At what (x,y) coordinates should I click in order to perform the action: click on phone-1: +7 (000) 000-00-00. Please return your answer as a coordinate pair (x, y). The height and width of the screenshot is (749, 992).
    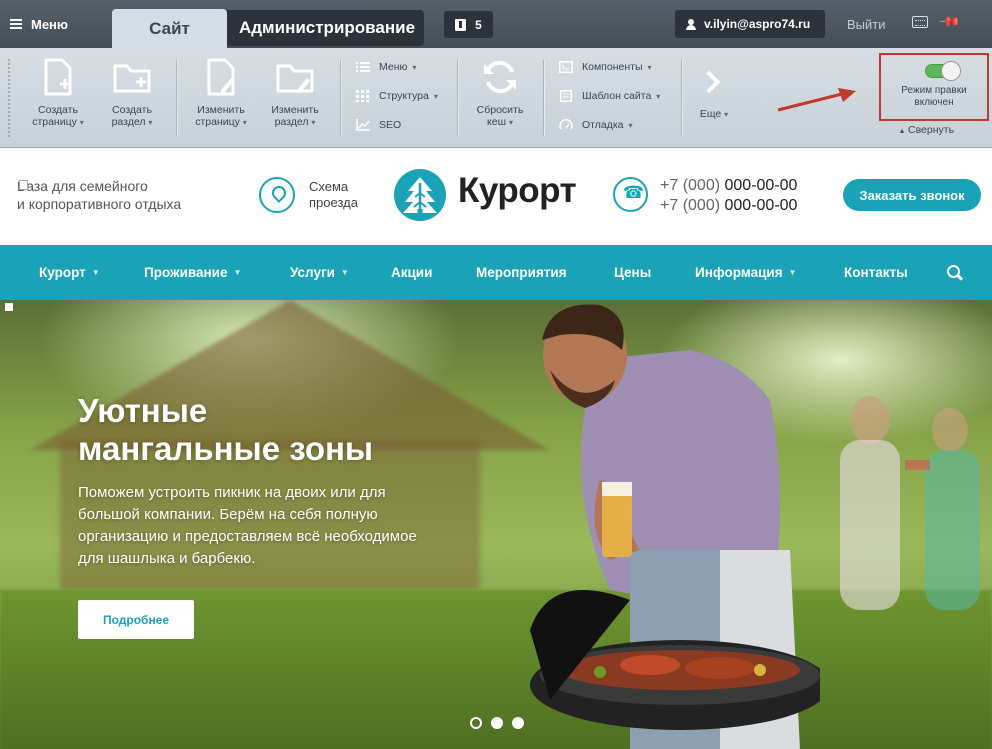
    Looking at the image, I should click on (728, 186).